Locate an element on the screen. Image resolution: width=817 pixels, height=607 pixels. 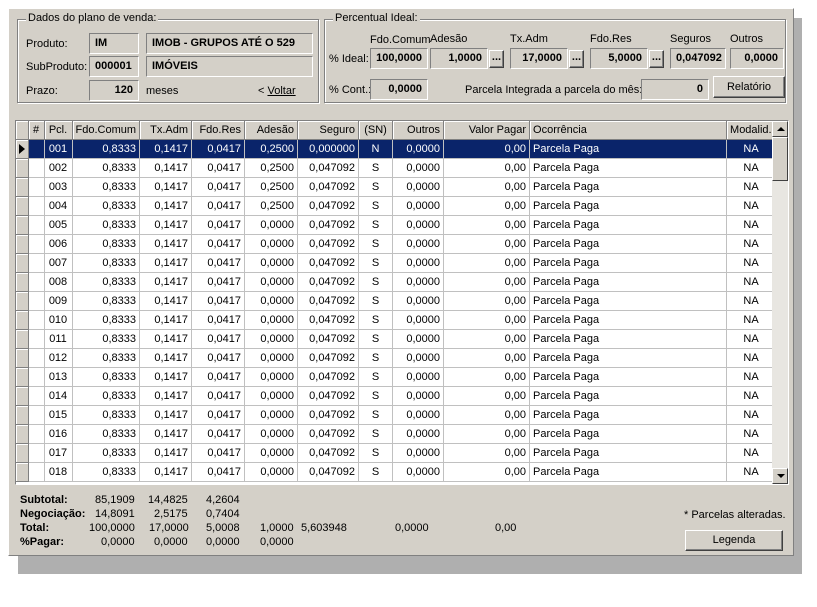
col-header-ocorrencia: Ocorrência is located at coordinates (628, 130).